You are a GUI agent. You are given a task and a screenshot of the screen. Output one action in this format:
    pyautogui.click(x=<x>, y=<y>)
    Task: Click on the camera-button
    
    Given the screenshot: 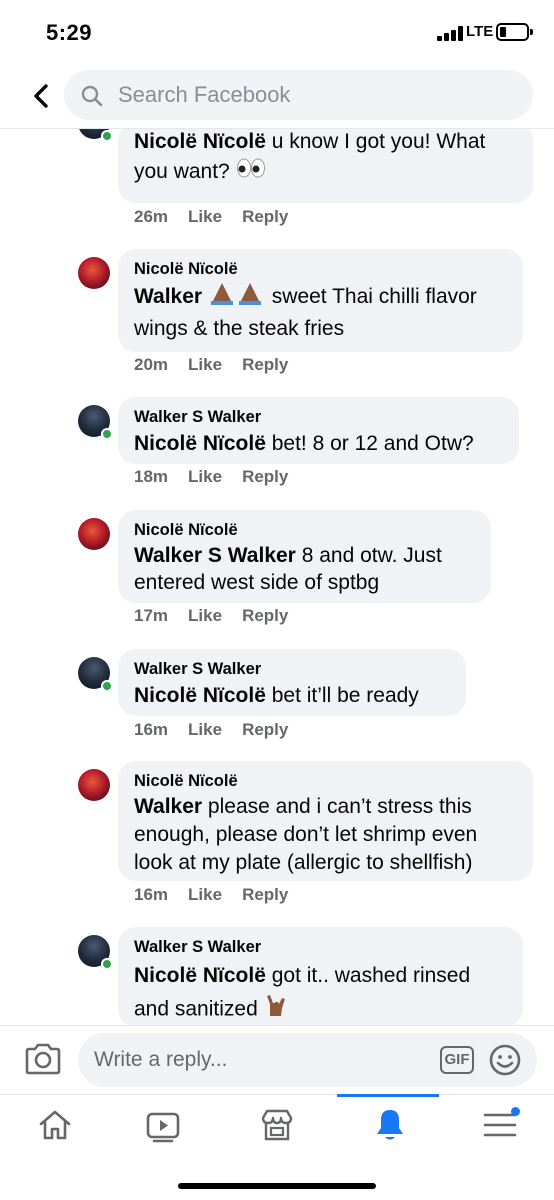 What is the action you would take?
    pyautogui.click(x=43, y=1059)
    